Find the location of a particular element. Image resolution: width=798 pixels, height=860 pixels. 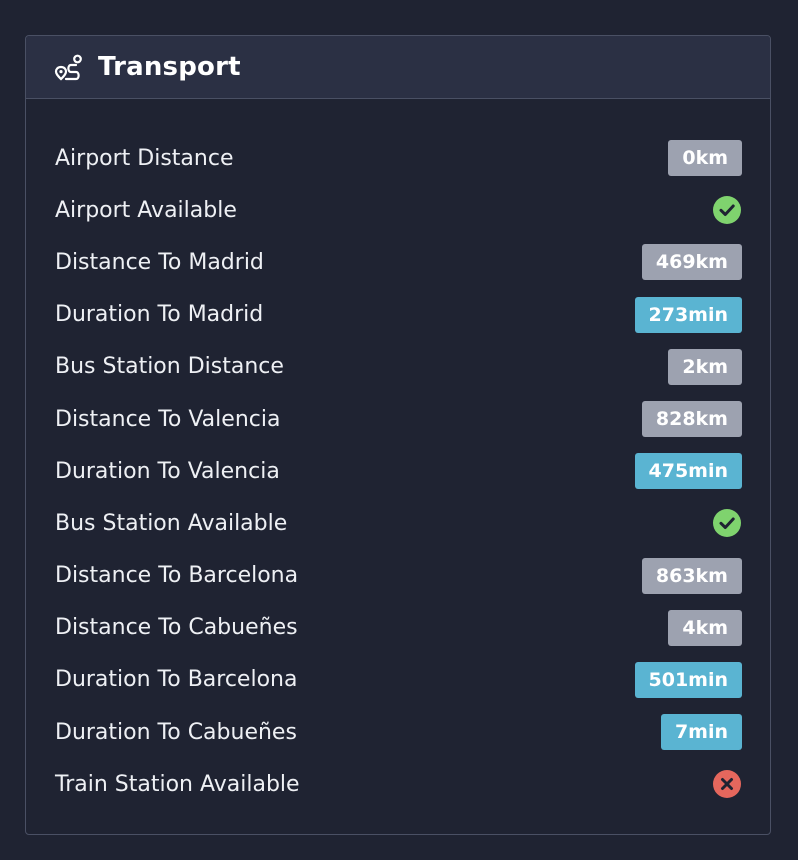

row-label: Duration To Barcelona is located at coordinates (176, 680).